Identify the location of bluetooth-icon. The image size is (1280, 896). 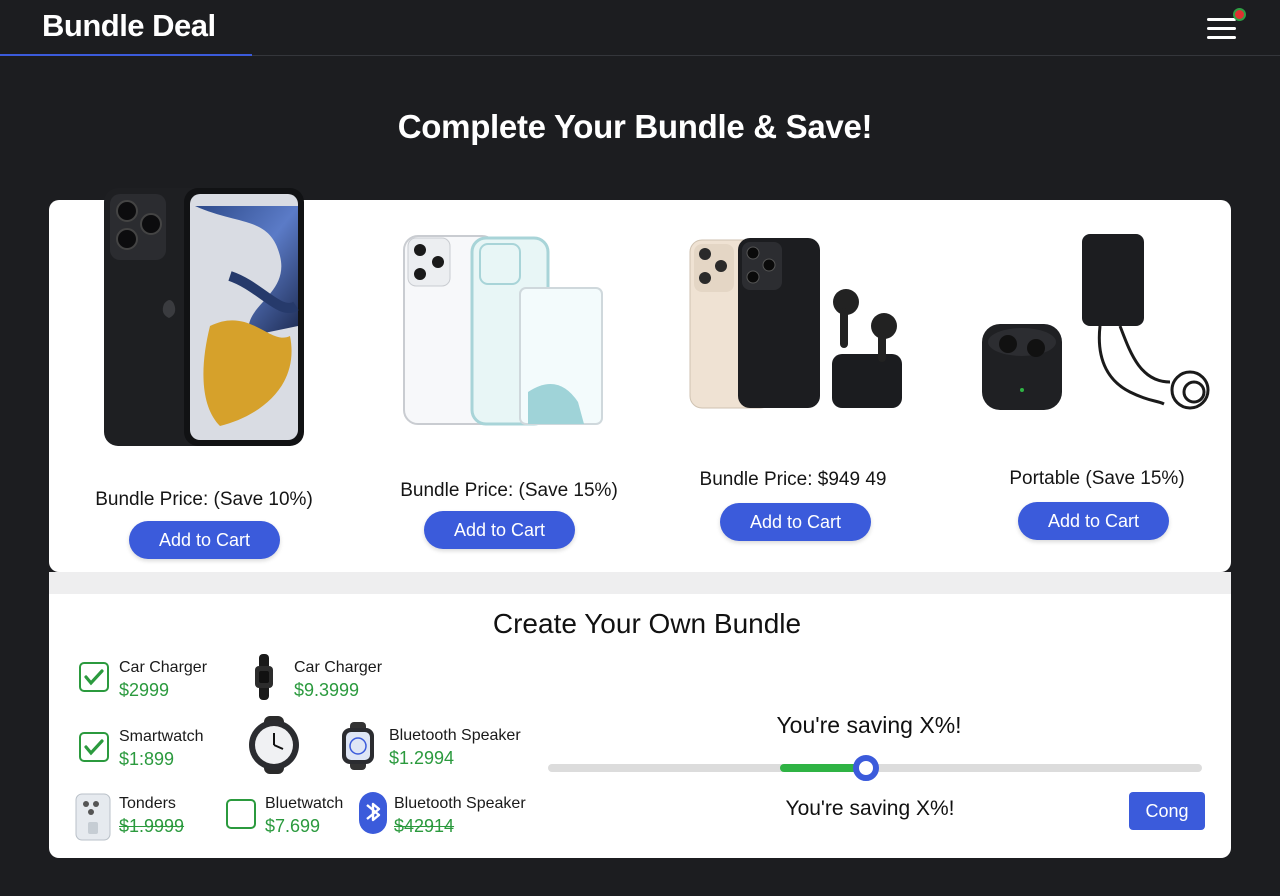
(373, 813).